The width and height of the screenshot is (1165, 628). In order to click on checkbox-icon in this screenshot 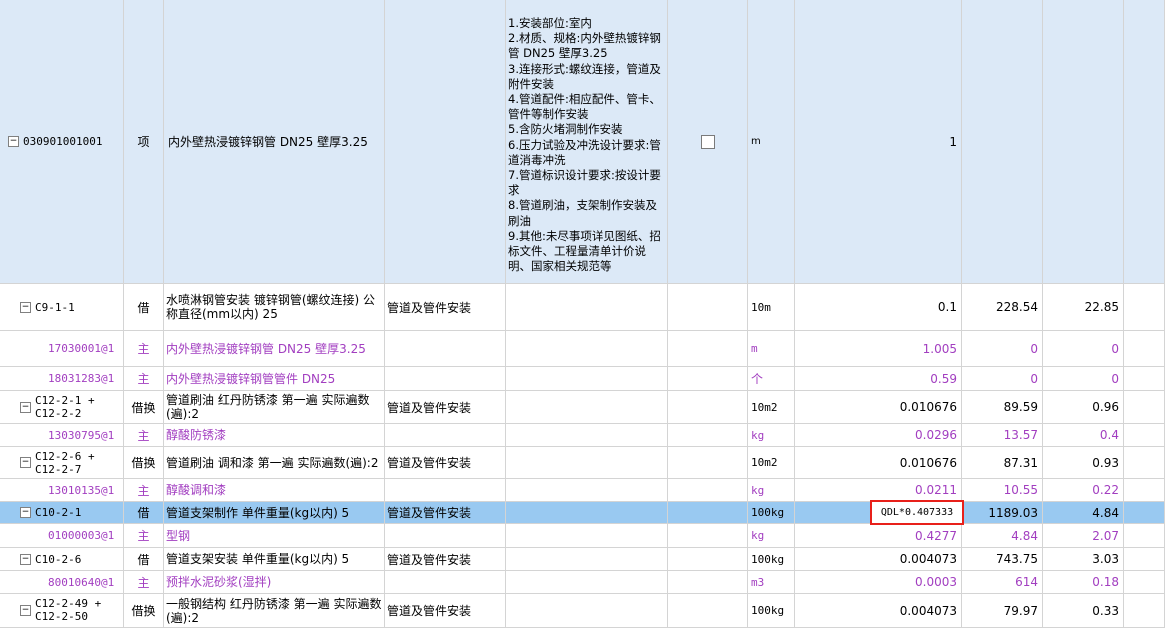, I will do `click(707, 141)`.